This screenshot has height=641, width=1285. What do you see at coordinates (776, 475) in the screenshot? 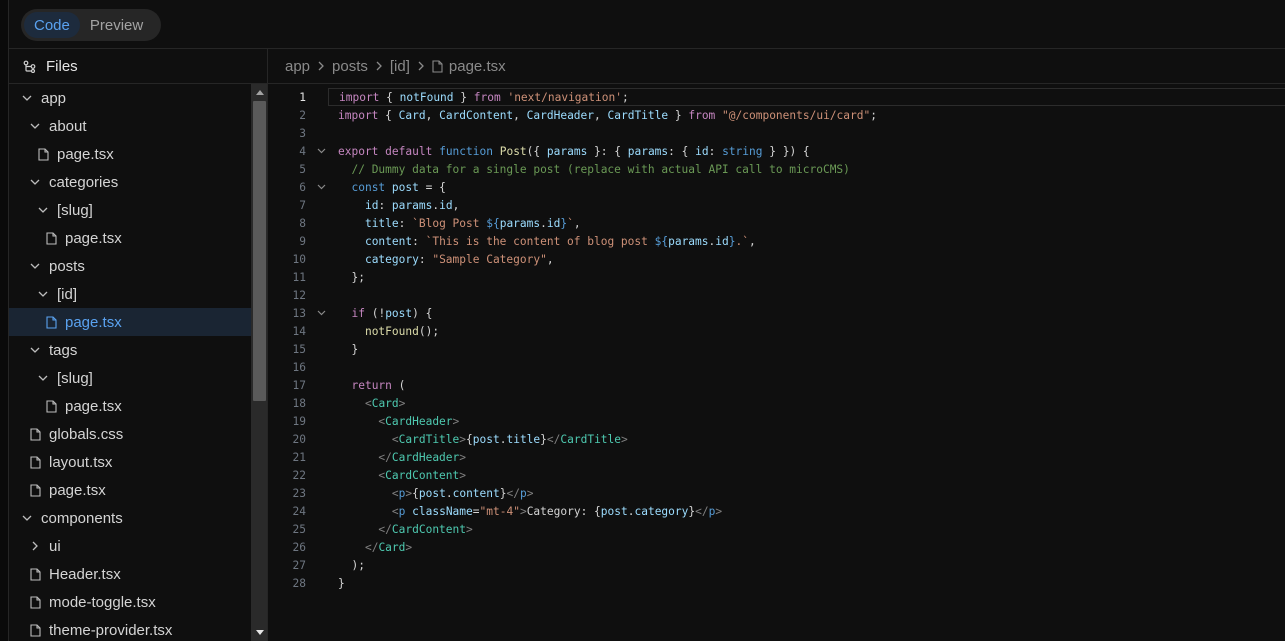
I see `code-line: 22 < CardContent >` at bounding box center [776, 475].